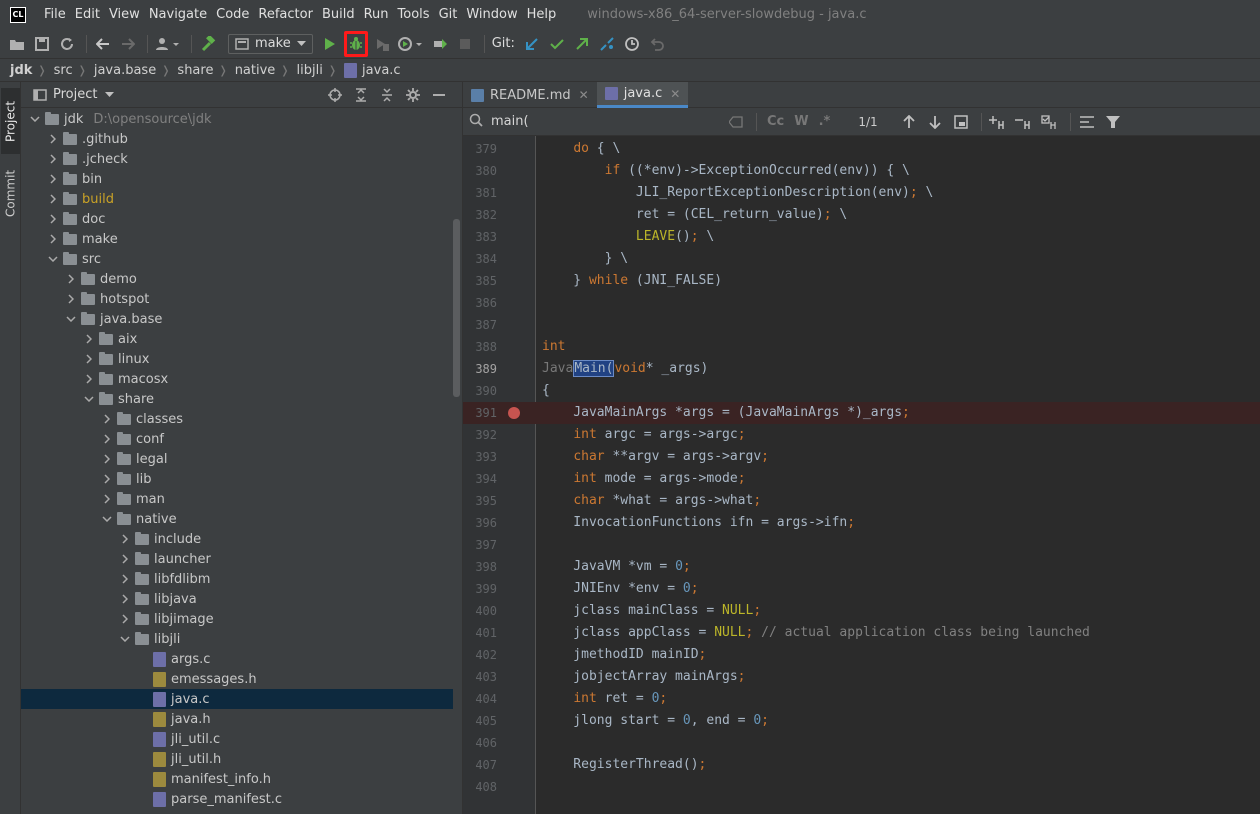 This screenshot has height=814, width=1260. What do you see at coordinates (237, 419) in the screenshot?
I see `tree-folder-classes: classes` at bounding box center [237, 419].